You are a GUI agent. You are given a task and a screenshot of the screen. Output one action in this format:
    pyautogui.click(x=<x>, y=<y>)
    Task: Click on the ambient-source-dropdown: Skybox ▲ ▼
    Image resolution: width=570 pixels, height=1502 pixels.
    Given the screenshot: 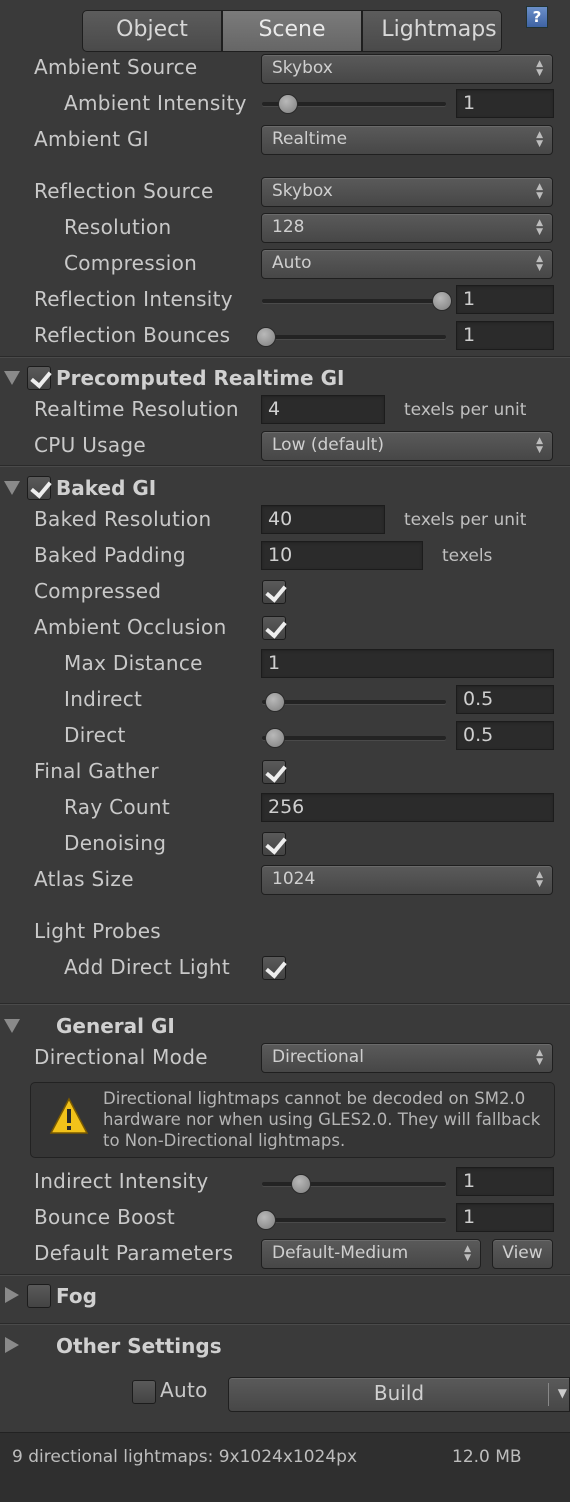 What is the action you would take?
    pyautogui.click(x=407, y=69)
    